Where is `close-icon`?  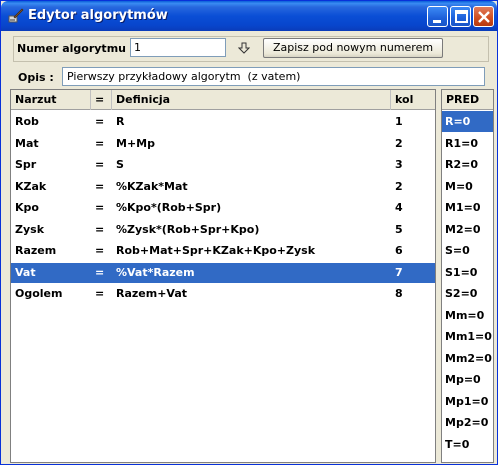 close-icon is located at coordinates (484, 17).